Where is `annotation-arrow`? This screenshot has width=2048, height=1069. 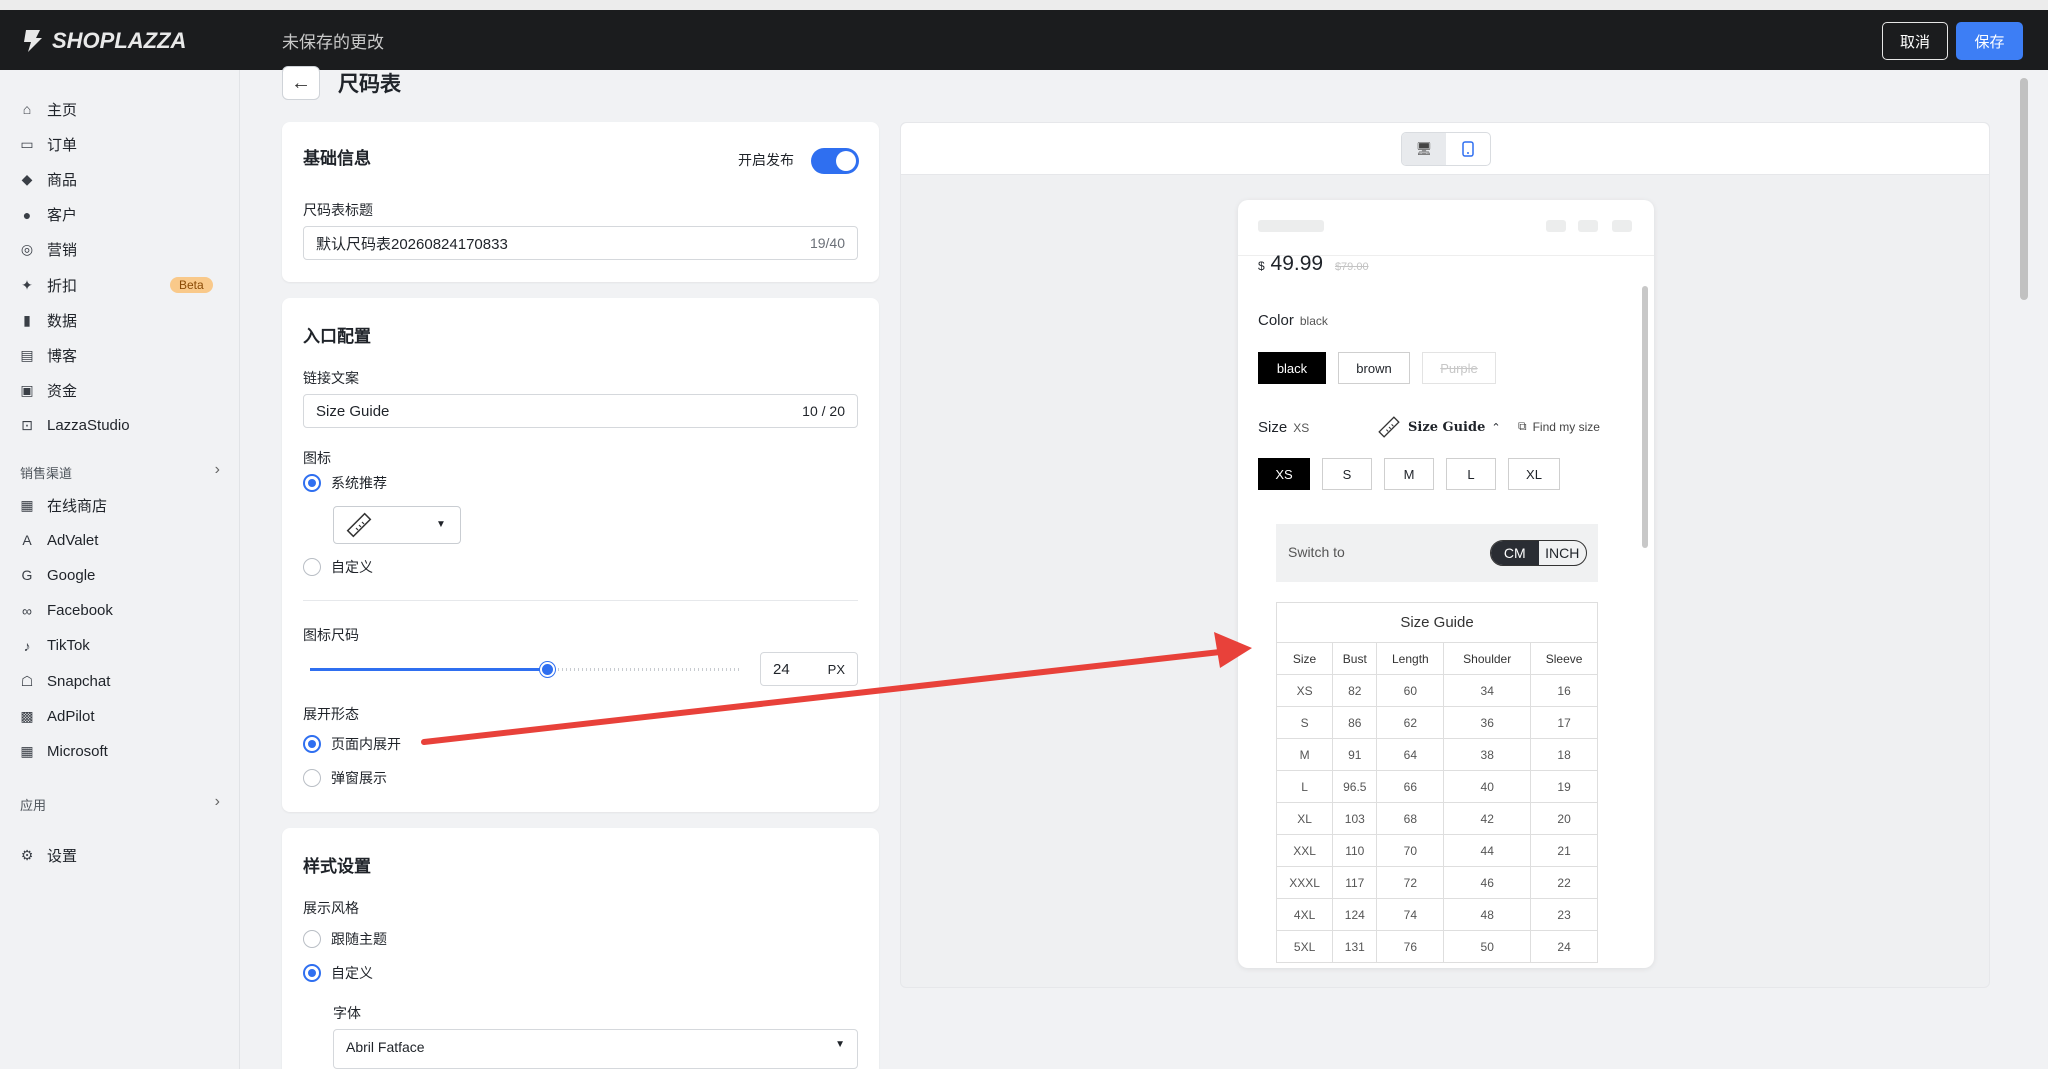 annotation-arrow is located at coordinates (836, 688).